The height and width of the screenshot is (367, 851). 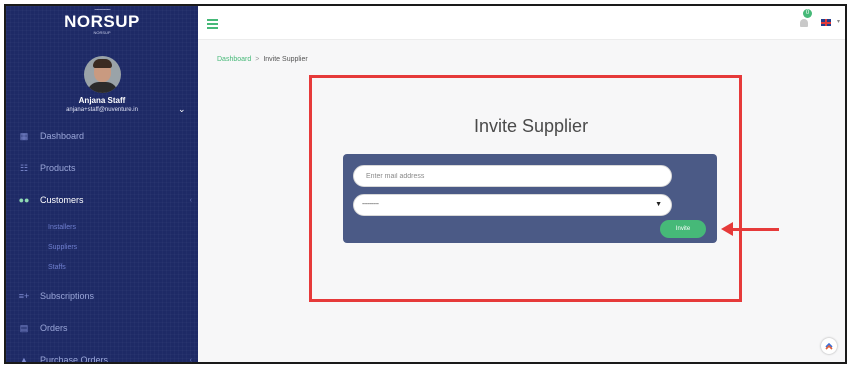 What do you see at coordinates (24, 296) in the screenshot?
I see `subscriptions-icon: ≡+` at bounding box center [24, 296].